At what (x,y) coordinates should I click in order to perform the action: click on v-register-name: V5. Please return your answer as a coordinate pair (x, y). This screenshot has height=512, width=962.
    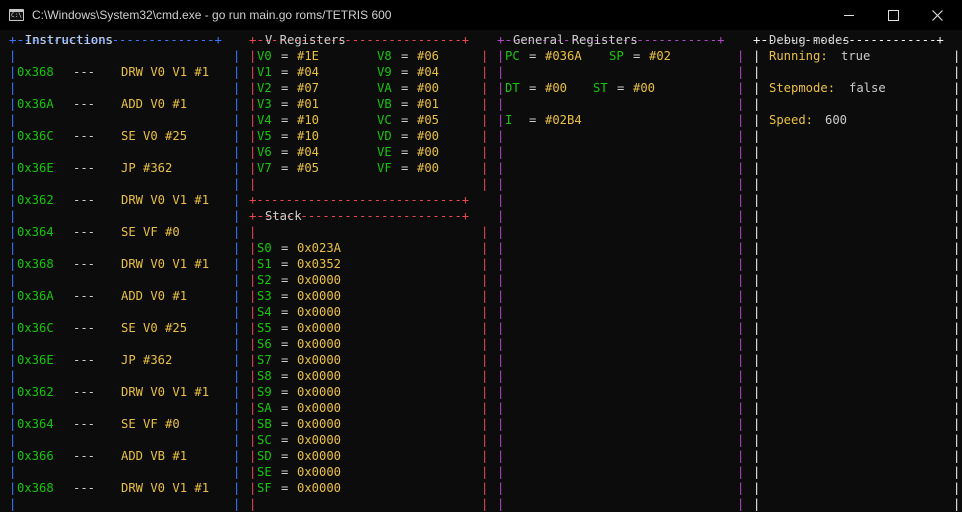
    Looking at the image, I should click on (264, 136).